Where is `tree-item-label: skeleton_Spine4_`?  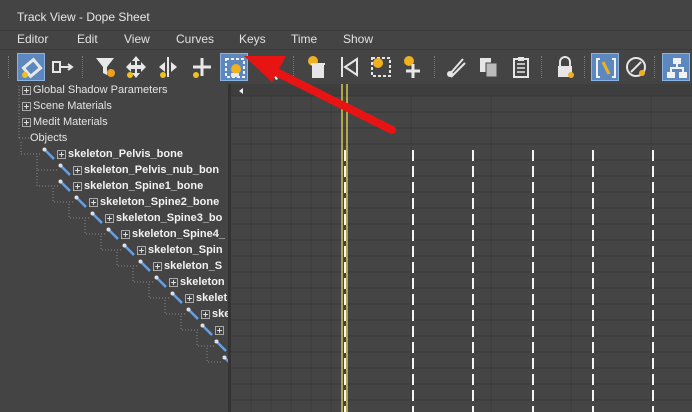
tree-item-label: skeleton_Spine4_ is located at coordinates (178, 234).